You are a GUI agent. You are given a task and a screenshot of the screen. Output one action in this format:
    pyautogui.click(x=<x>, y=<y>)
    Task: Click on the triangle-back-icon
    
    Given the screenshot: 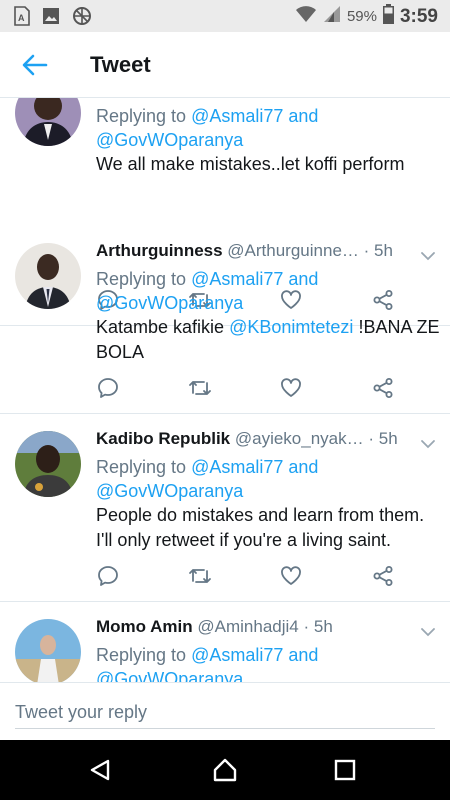 What is the action you would take?
    pyautogui.click(x=100, y=770)
    